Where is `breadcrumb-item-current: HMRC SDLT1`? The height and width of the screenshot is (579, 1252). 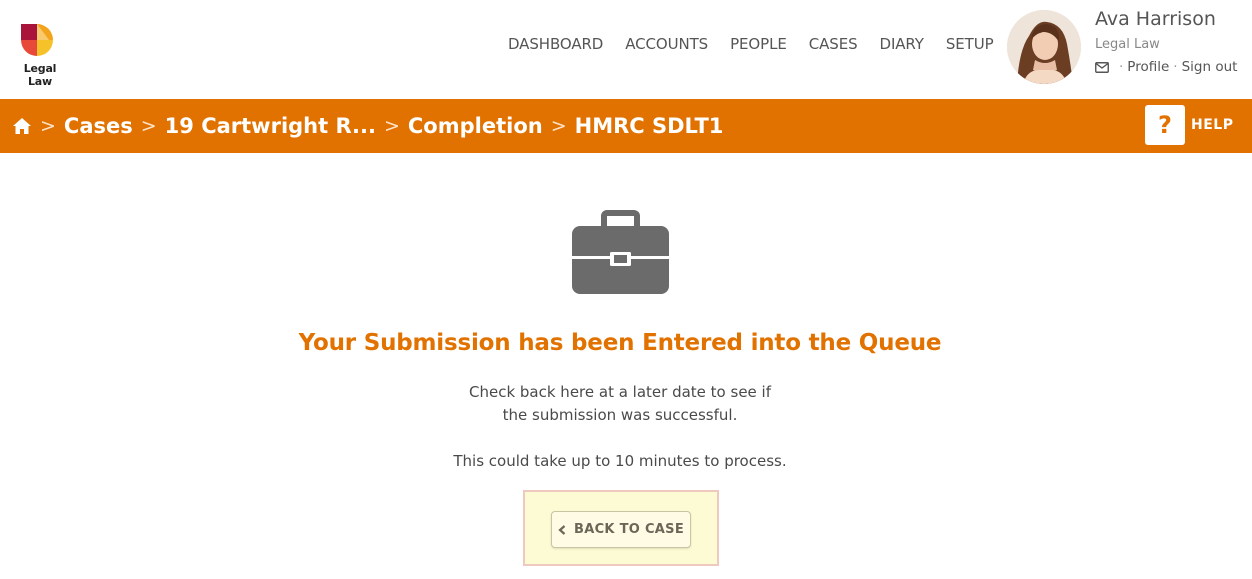
breadcrumb-item-current: HMRC SDLT1 is located at coordinates (649, 126).